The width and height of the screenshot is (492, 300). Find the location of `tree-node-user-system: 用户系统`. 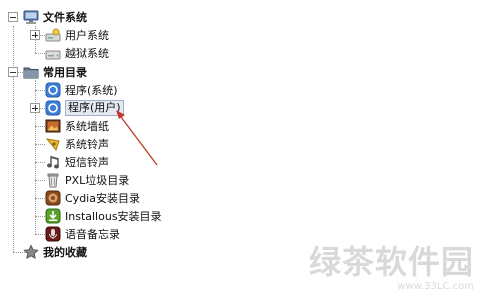

tree-node-user-system: 用户系统 is located at coordinates (77, 35).